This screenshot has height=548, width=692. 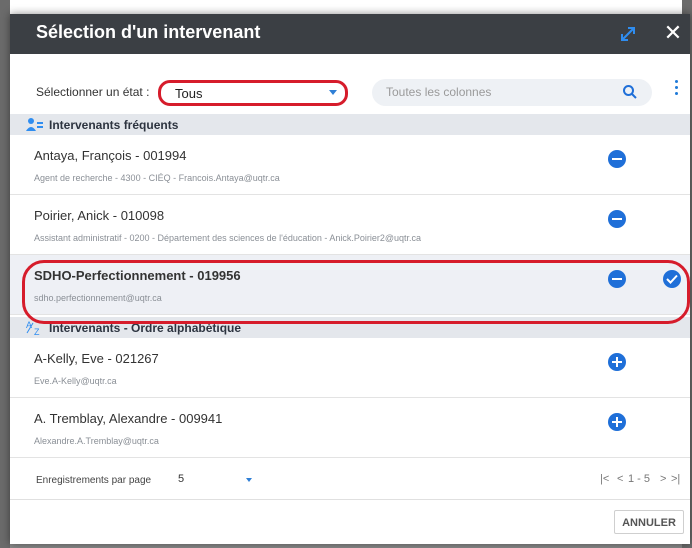 I want to click on per-page-select: 5, so click(x=216, y=481).